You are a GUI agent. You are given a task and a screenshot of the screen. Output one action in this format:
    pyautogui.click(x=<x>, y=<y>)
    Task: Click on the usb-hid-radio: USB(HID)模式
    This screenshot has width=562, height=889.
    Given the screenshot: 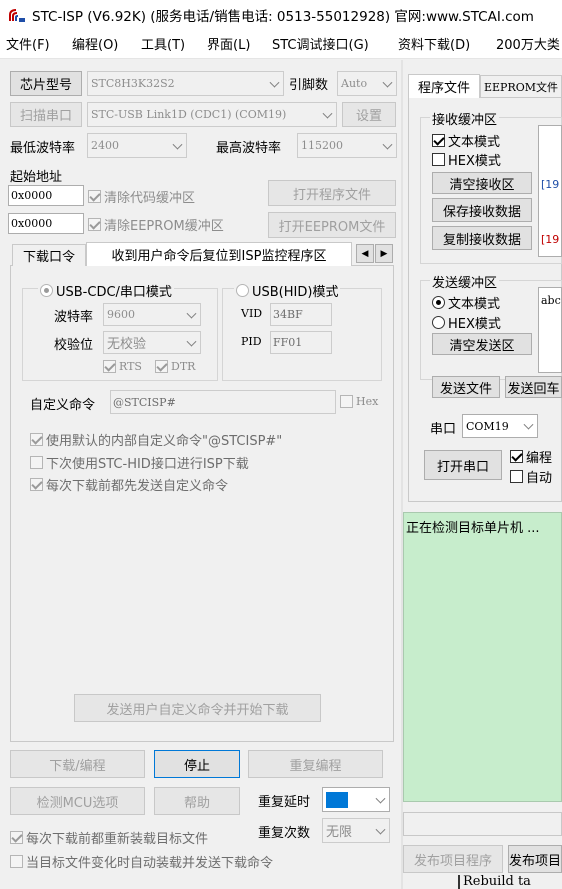 What is the action you would take?
    pyautogui.click(x=287, y=290)
    